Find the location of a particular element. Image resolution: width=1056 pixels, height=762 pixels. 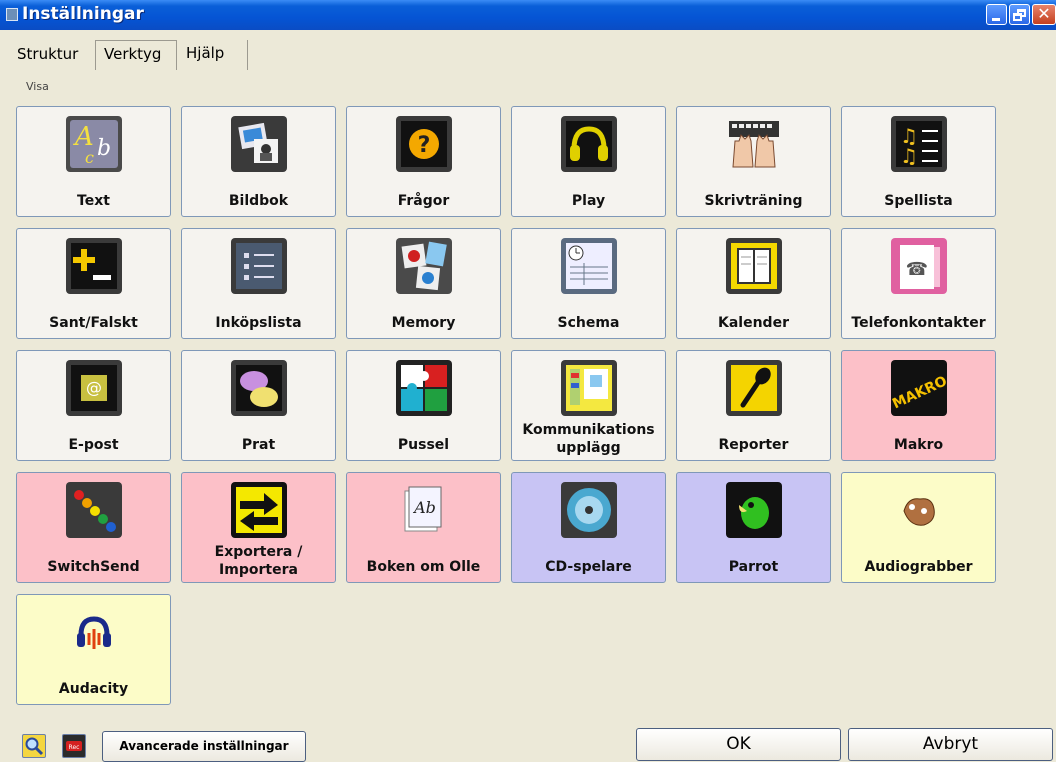

close-button: ✕ is located at coordinates (1044, 14).